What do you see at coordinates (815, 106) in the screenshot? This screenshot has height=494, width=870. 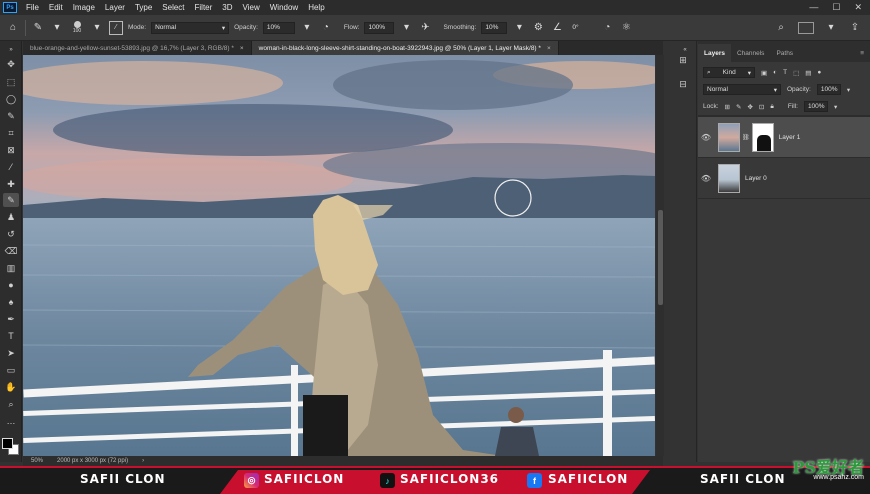 I see `fill-input: 100%` at bounding box center [815, 106].